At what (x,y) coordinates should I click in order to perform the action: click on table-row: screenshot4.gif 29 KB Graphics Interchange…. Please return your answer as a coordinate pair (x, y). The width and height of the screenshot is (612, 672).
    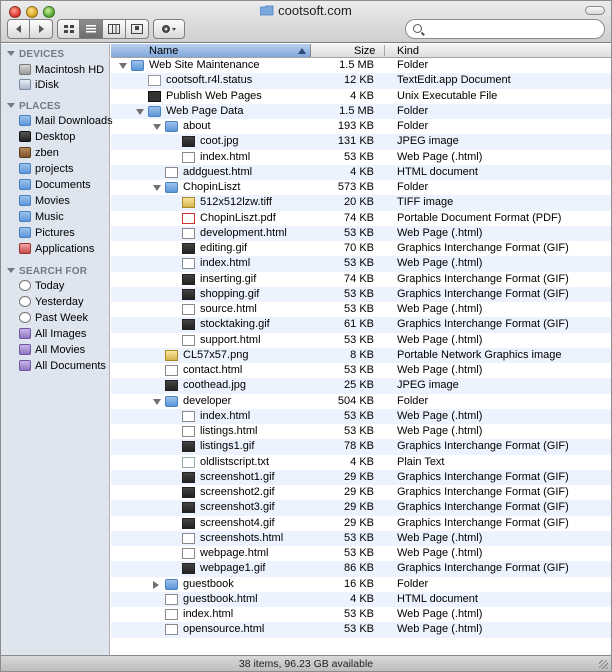
    Looking at the image, I should click on (361, 523).